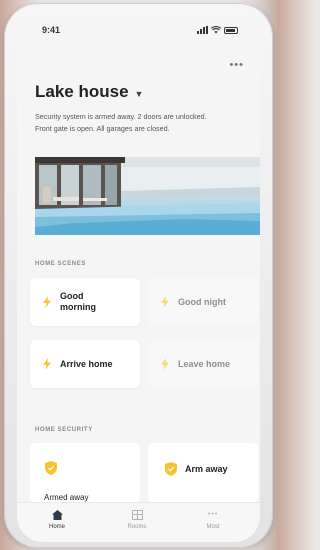  Describe the element at coordinates (64, 430) in the screenshot. I see `section-label-security: HOME SECURITY` at that location.